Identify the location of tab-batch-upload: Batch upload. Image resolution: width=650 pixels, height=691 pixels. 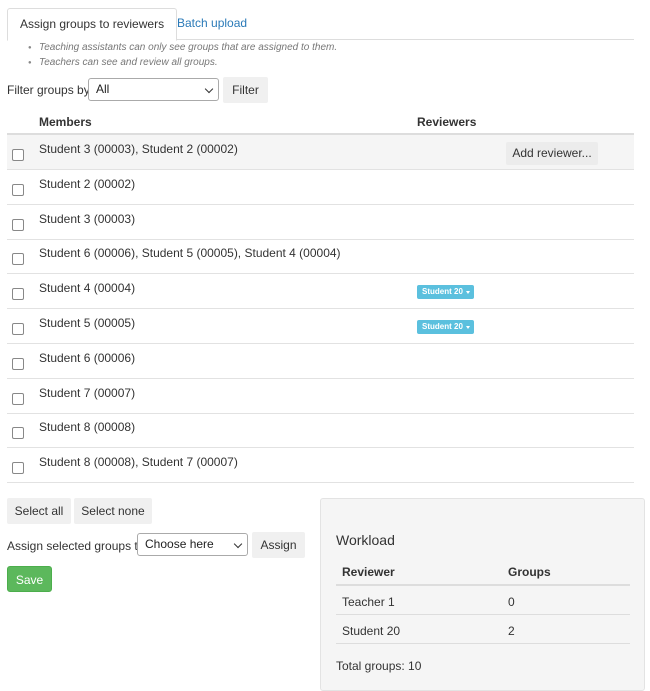
(212, 24).